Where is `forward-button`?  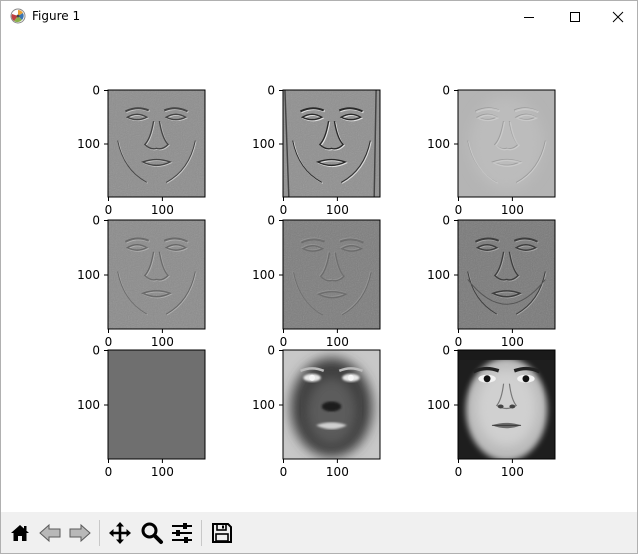
forward-button is located at coordinates (80, 533).